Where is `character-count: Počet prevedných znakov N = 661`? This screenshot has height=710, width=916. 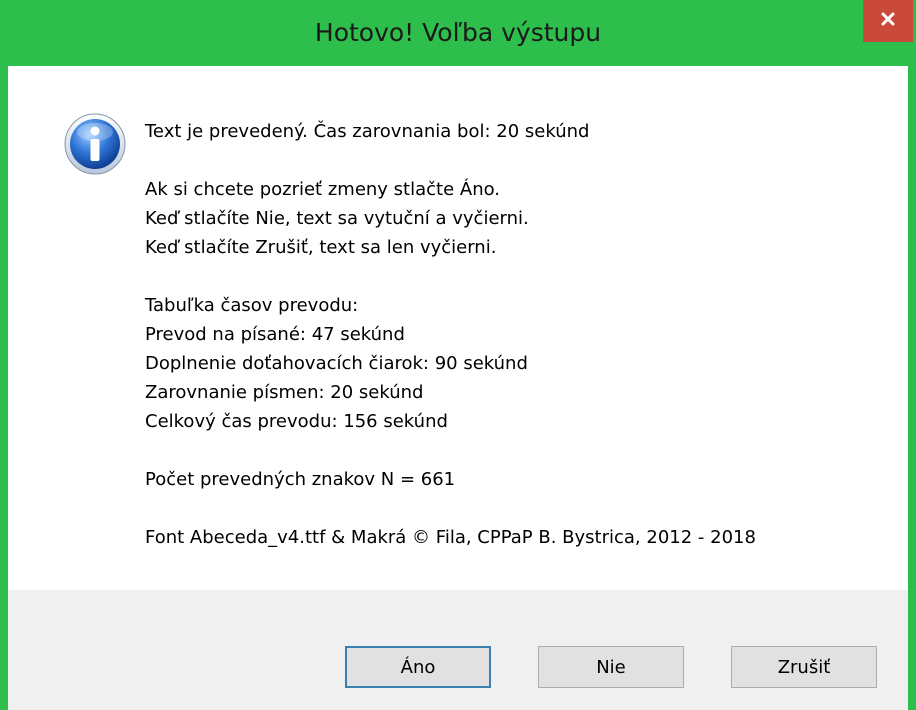 character-count: Počet prevedných znakov N = 661 is located at coordinates (300, 479).